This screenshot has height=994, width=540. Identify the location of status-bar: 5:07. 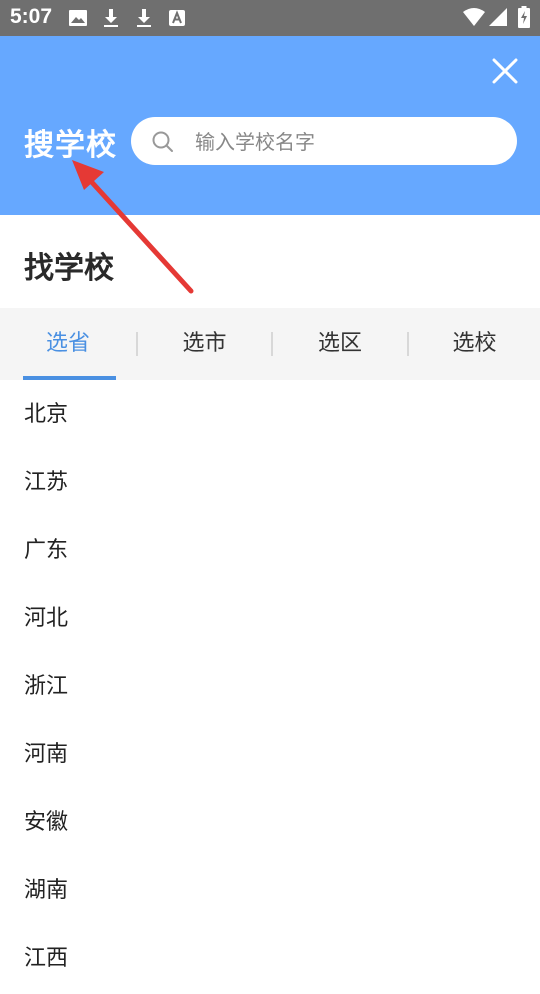
(270, 18).